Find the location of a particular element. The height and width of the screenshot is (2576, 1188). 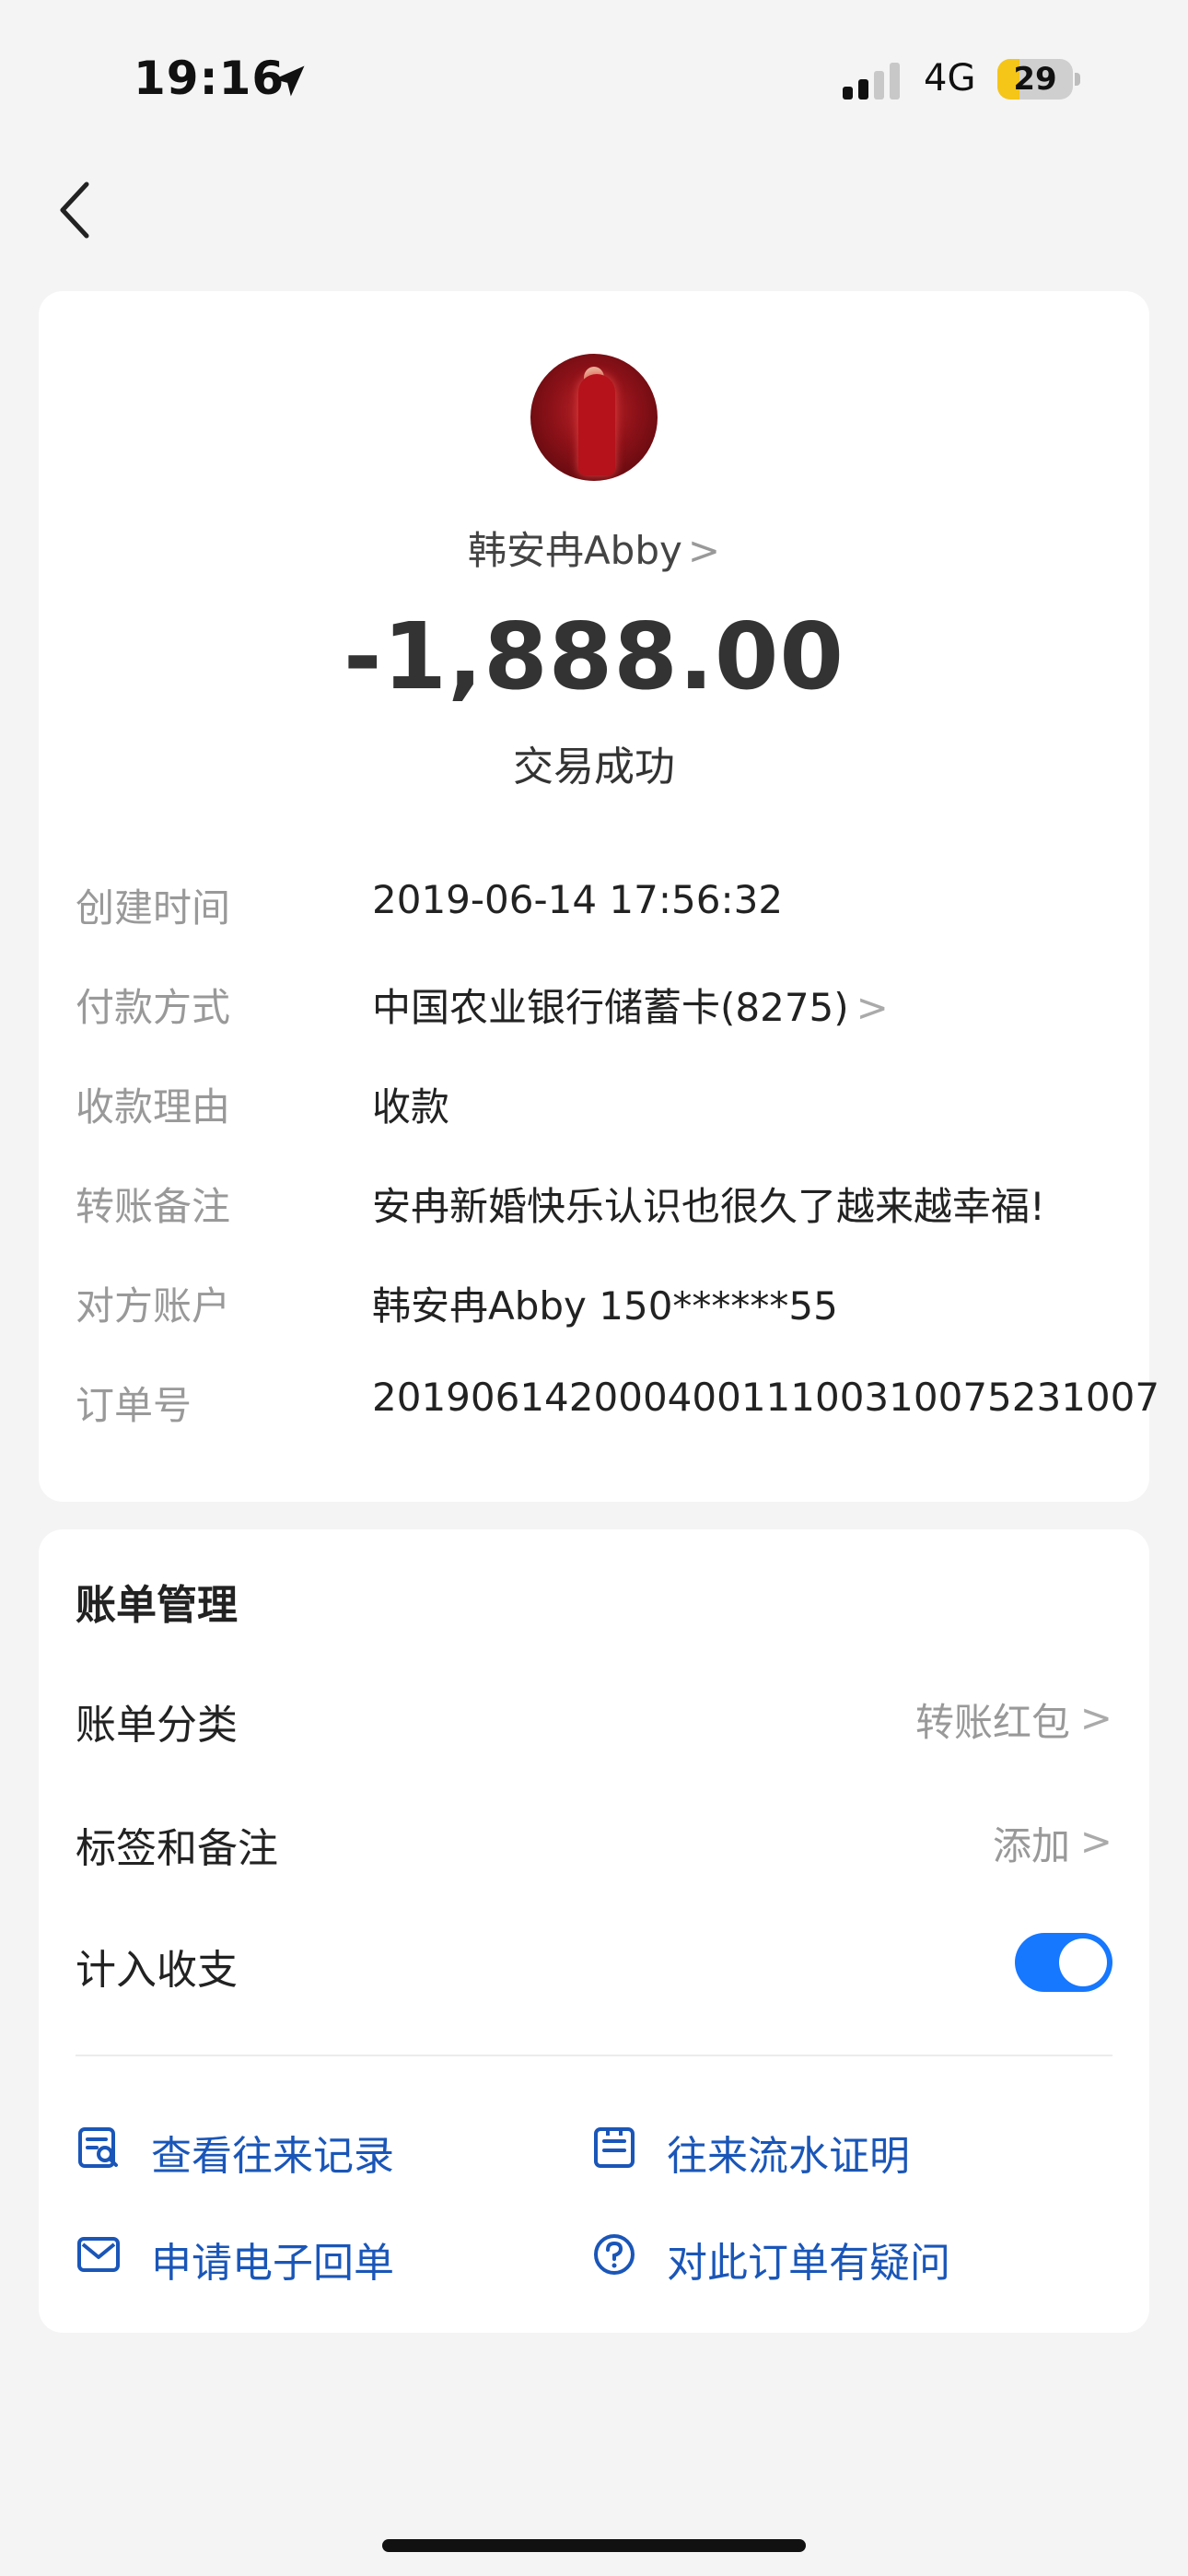

tags-notes-row: 标签和备注 添加 > is located at coordinates (594, 1841).